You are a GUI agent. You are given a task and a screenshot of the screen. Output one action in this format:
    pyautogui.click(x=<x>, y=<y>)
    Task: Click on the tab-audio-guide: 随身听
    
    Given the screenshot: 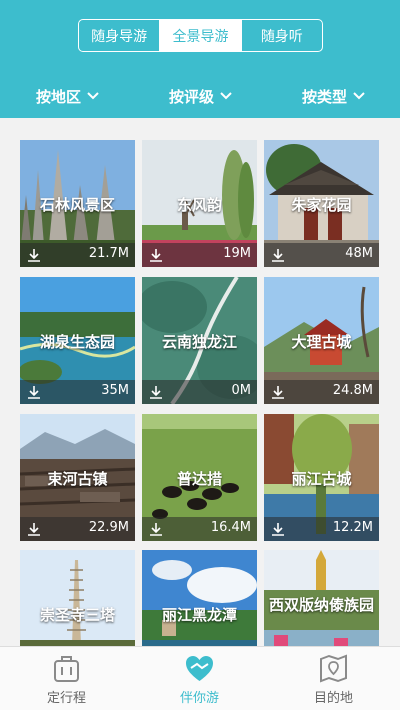 What is the action you would take?
    pyautogui.click(x=281, y=35)
    